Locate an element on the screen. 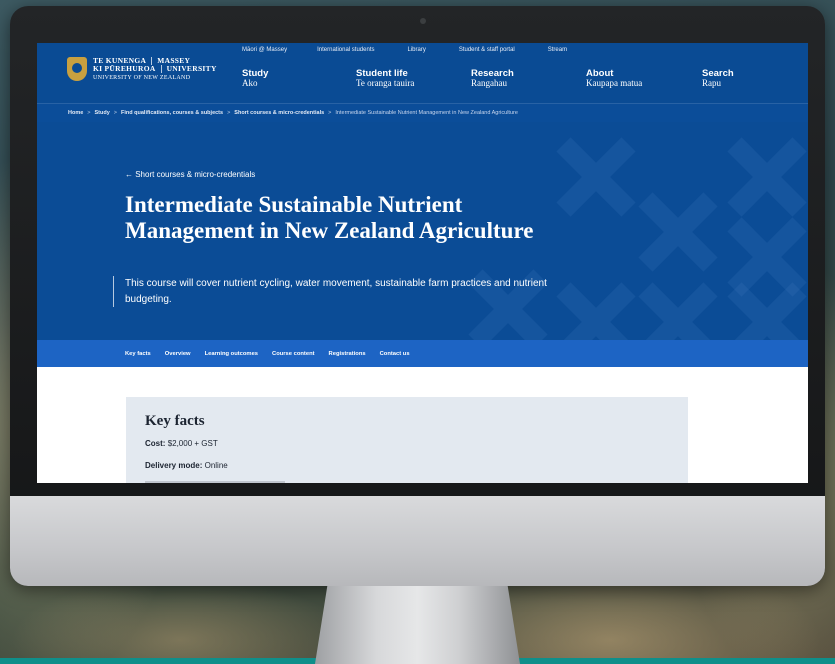 The image size is (835, 664). crest-icon is located at coordinates (77, 69).